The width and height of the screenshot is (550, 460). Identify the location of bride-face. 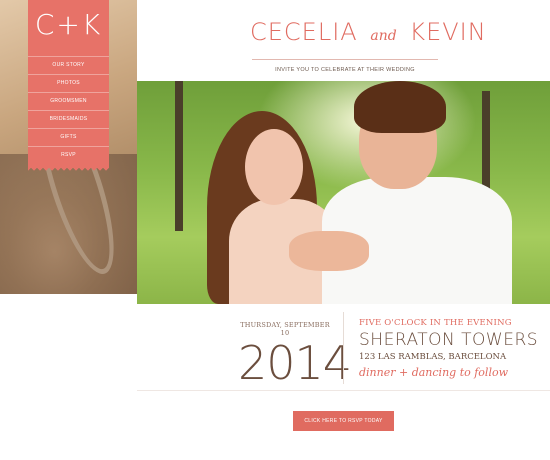
(274, 167).